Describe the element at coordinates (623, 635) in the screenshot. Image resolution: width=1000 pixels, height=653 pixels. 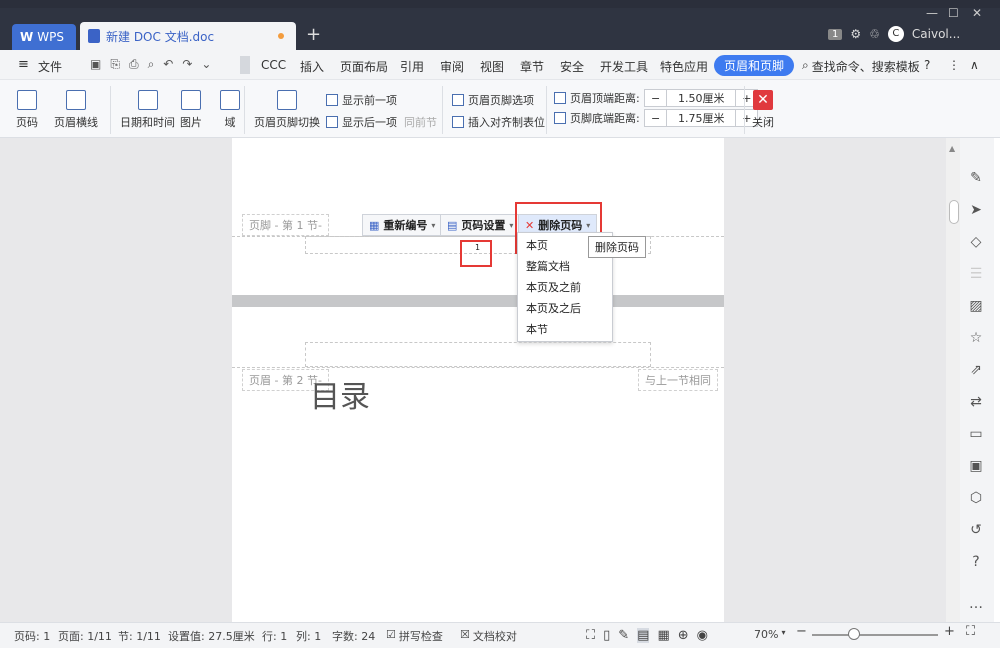
I see `write-mode-icon: ✎` at that location.